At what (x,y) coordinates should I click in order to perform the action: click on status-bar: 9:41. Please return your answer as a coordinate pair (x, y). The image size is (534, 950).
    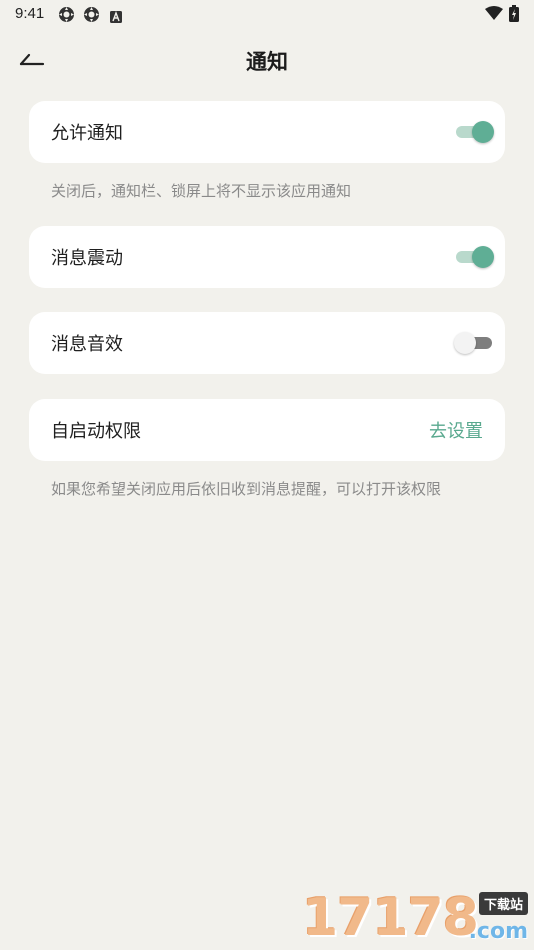
    Looking at the image, I should click on (267, 14).